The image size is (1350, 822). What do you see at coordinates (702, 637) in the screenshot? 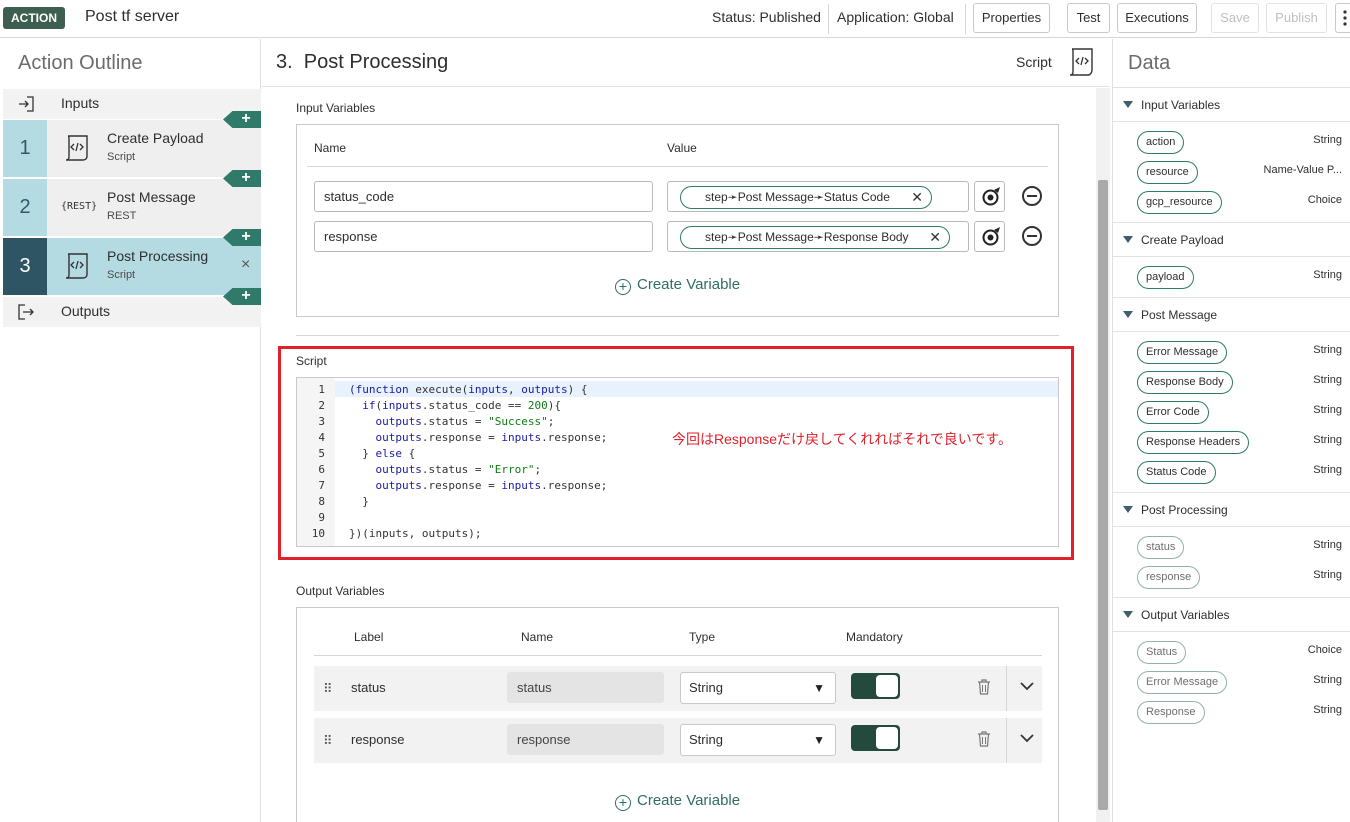
I see `column-header-type: Type` at bounding box center [702, 637].